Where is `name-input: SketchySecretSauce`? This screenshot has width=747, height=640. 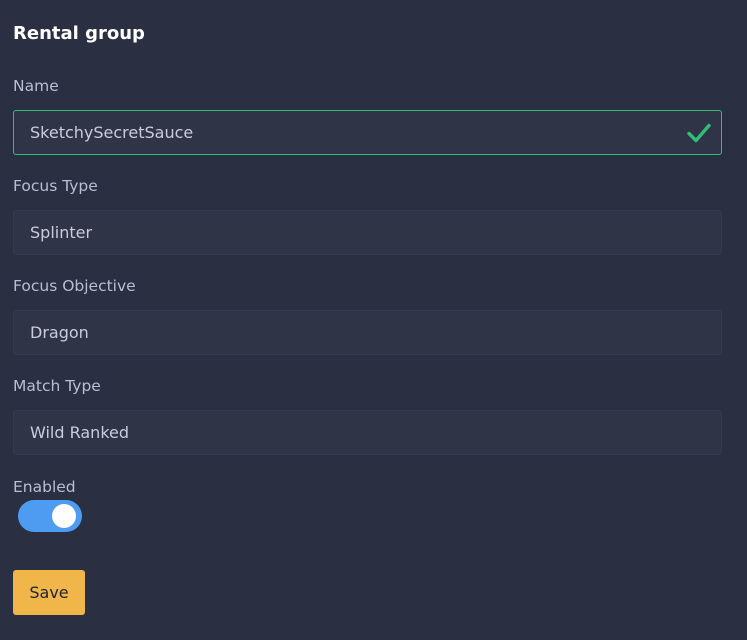
name-input: SketchySecretSauce is located at coordinates (367, 132).